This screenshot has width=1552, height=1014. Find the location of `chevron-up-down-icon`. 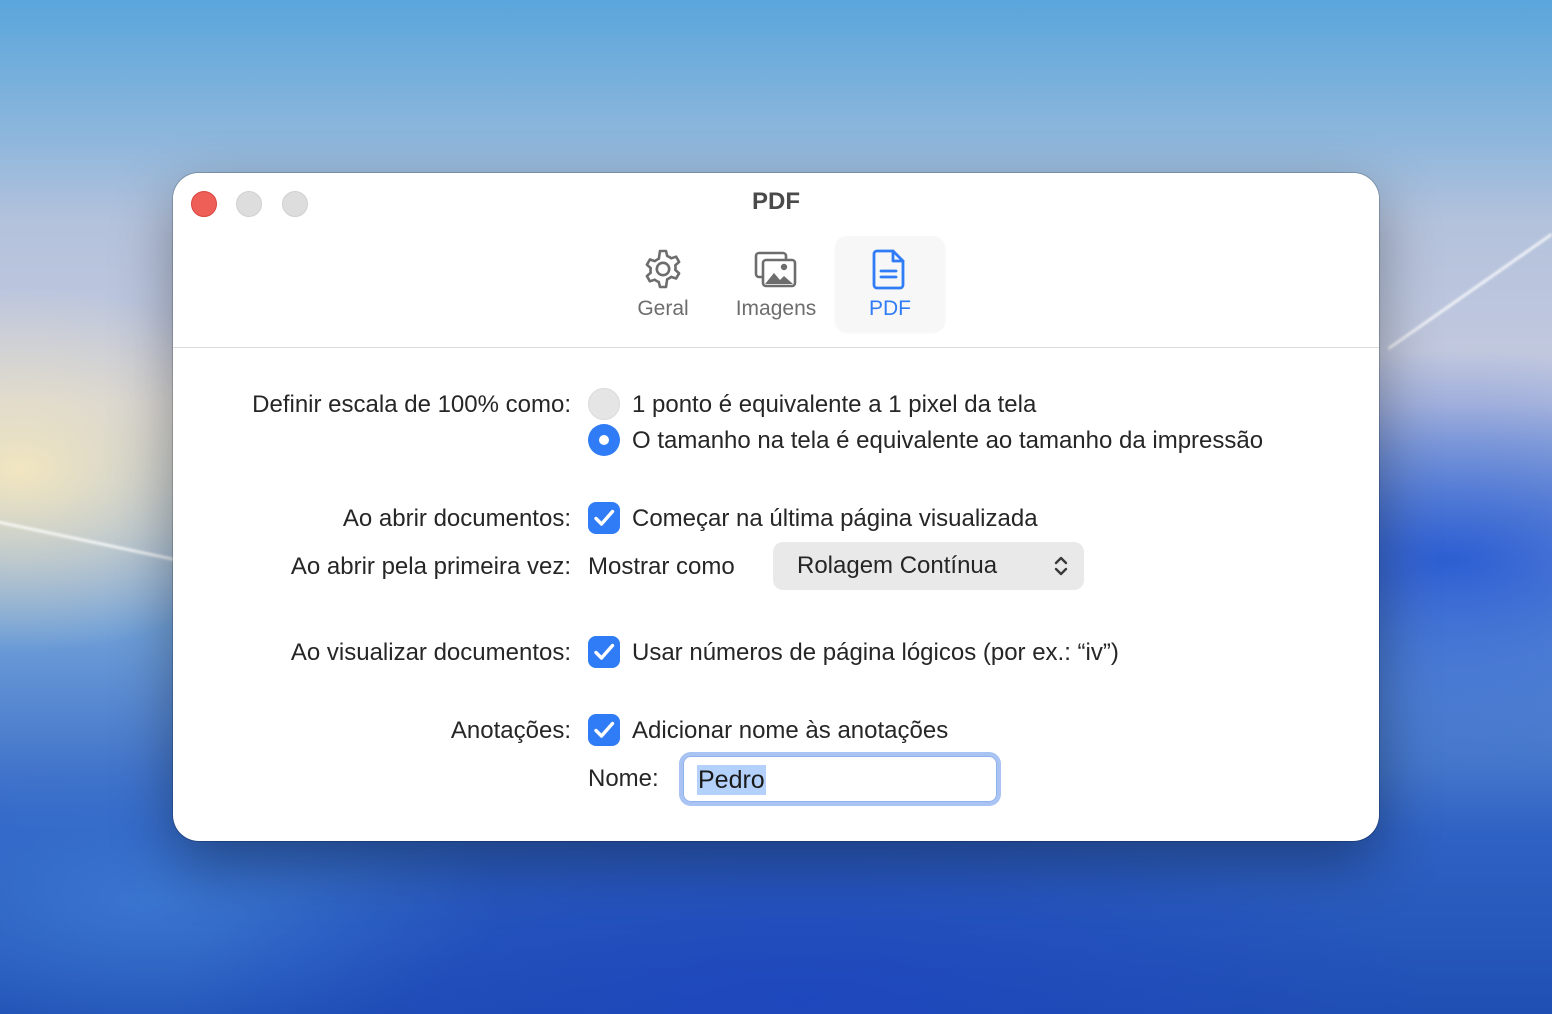

chevron-up-down-icon is located at coordinates (1061, 566).